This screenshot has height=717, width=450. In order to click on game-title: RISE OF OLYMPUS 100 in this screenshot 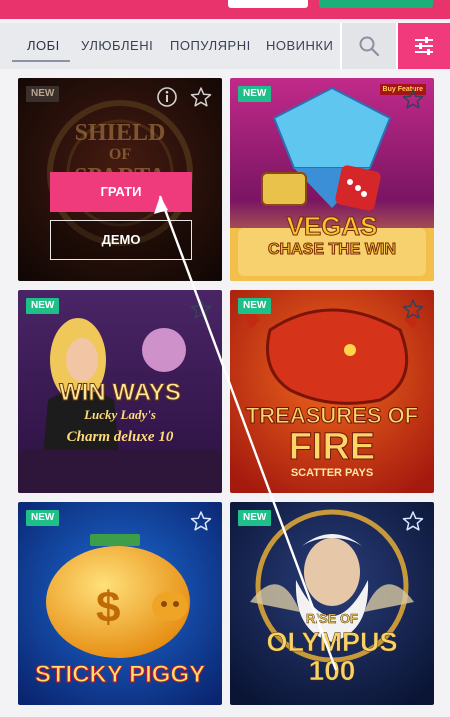, I will do `click(332, 648)`.